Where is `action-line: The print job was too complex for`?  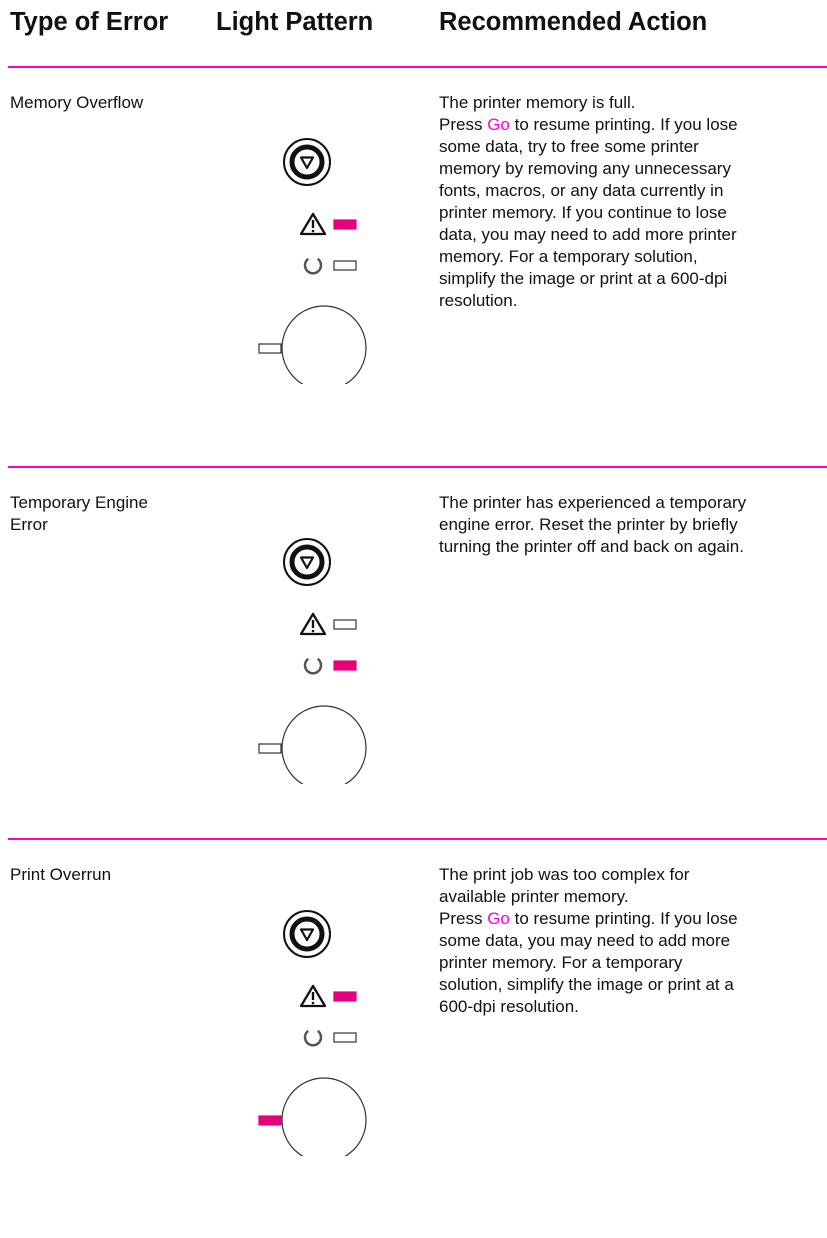 action-line: The print job was too complex for is located at coordinates (629, 875).